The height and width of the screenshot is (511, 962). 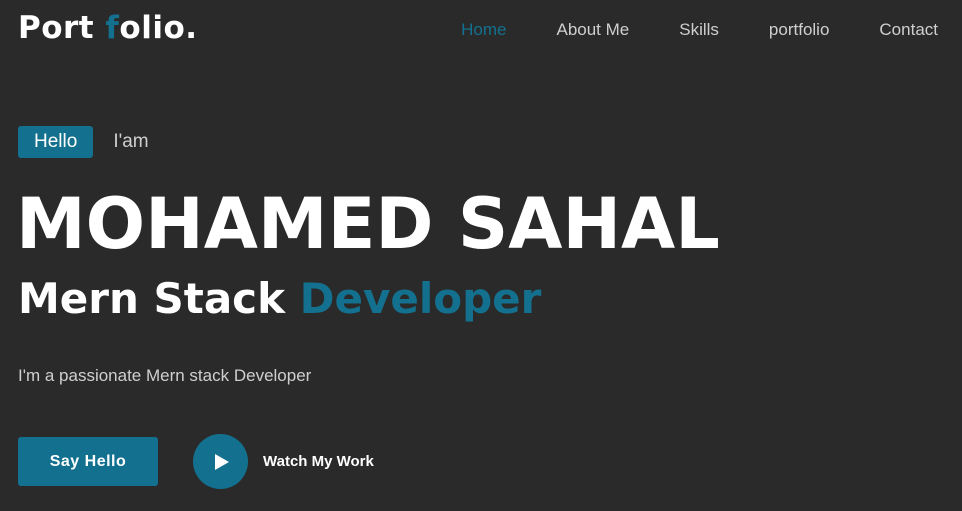 What do you see at coordinates (483, 30) in the screenshot?
I see `nav-item-home: Home` at bounding box center [483, 30].